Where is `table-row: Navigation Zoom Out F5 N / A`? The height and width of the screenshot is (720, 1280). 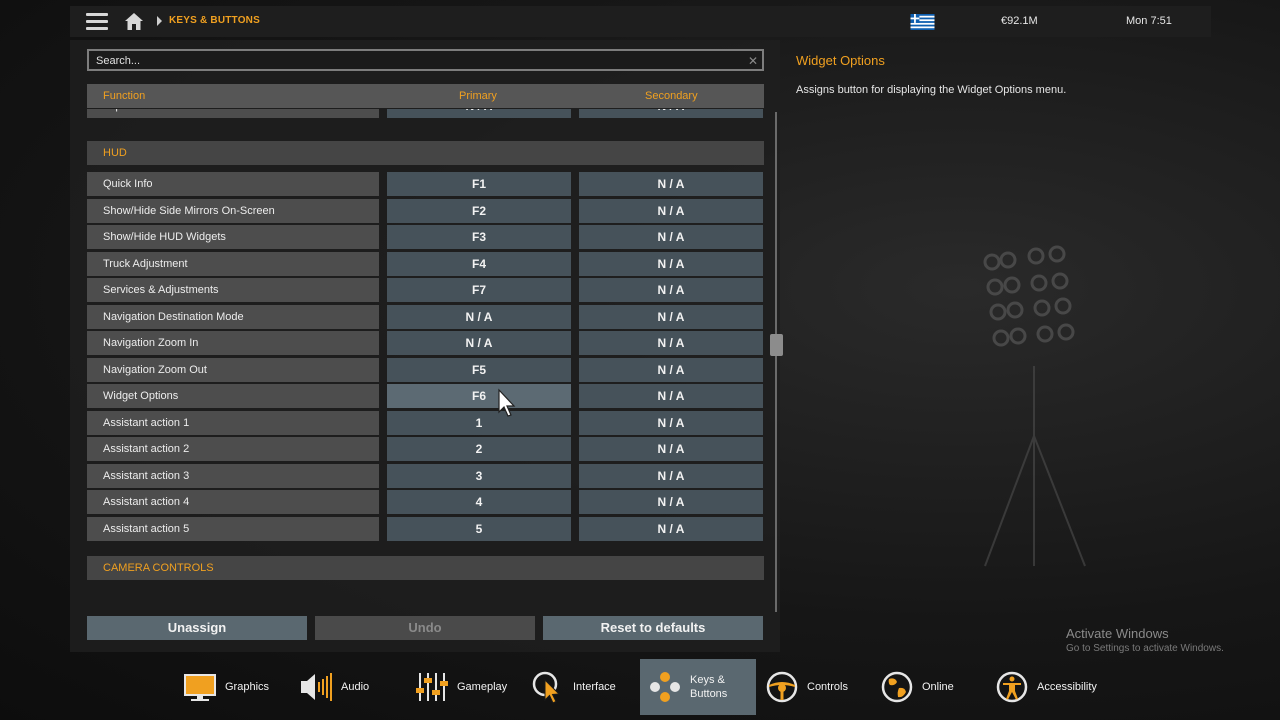
table-row: Navigation Zoom Out F5 N / A is located at coordinates (425, 369).